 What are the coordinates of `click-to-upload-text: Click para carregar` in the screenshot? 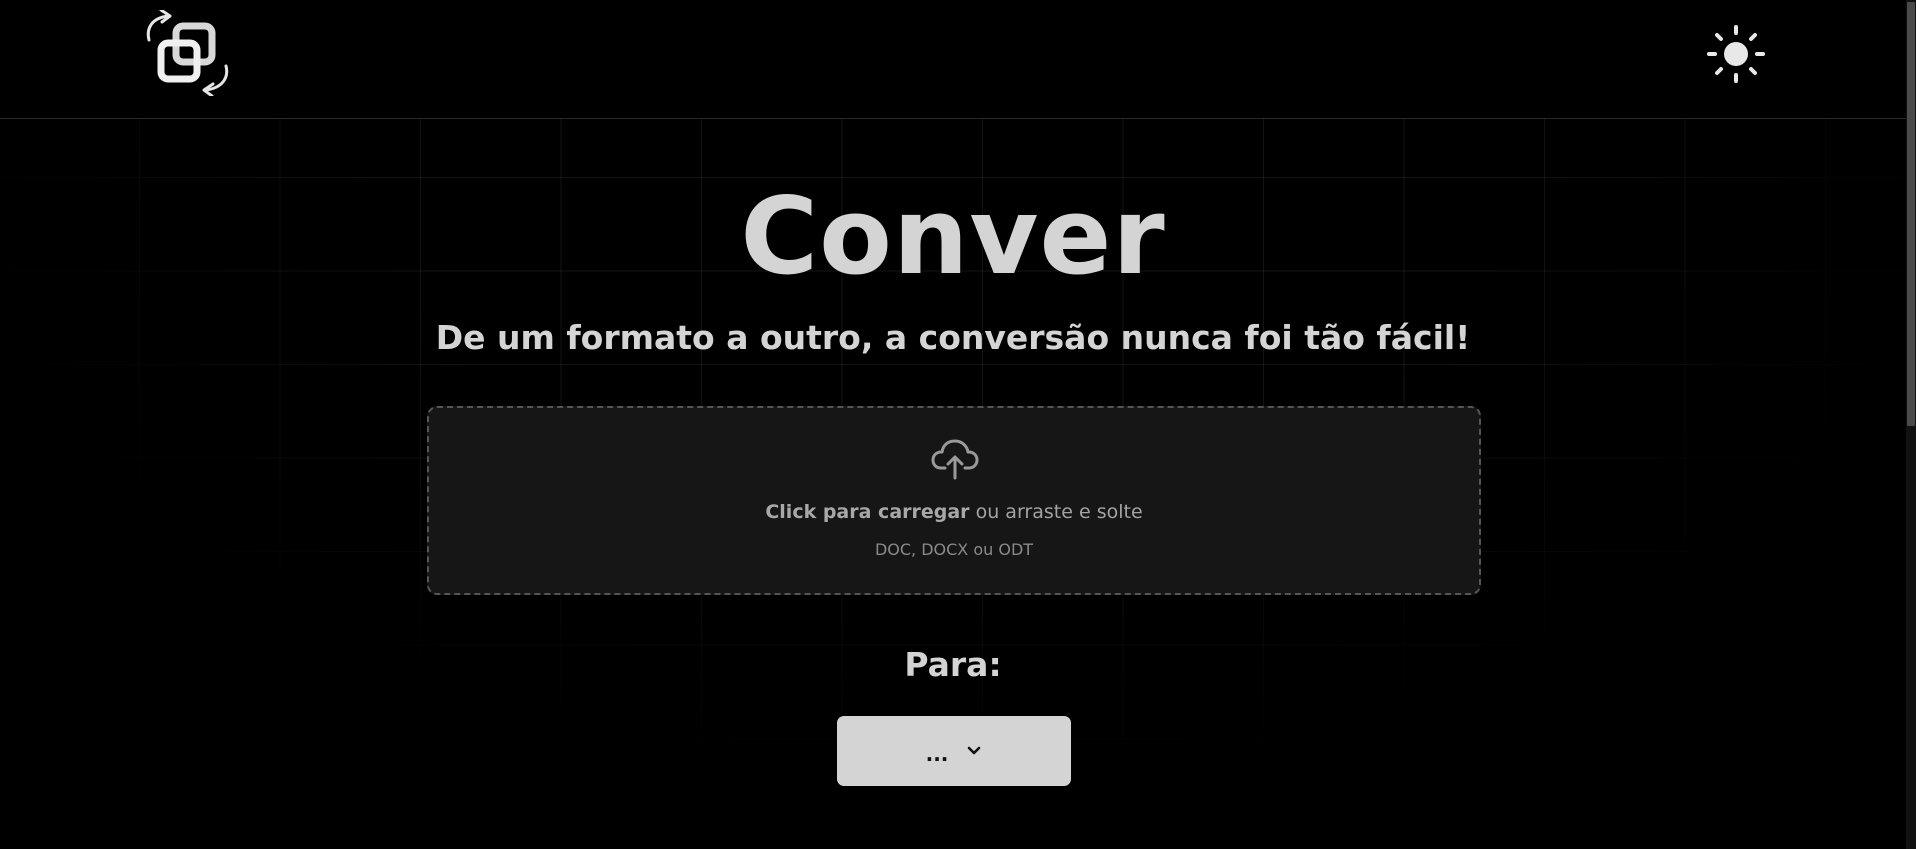 It's located at (867, 512).